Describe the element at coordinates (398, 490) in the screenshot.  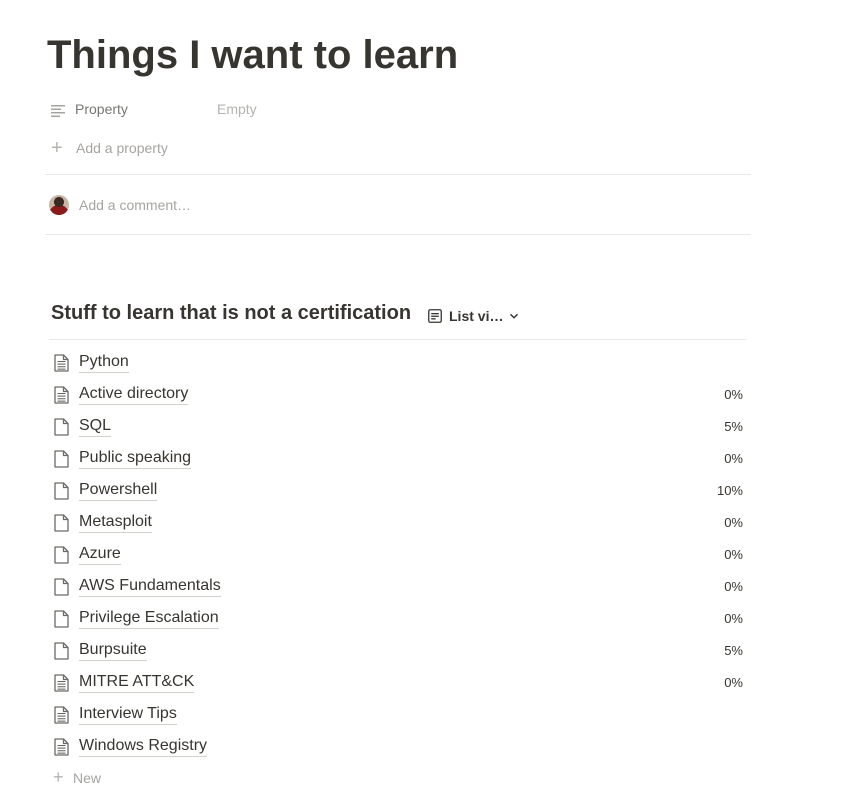
I see `list-item: Powershell 10%` at that location.